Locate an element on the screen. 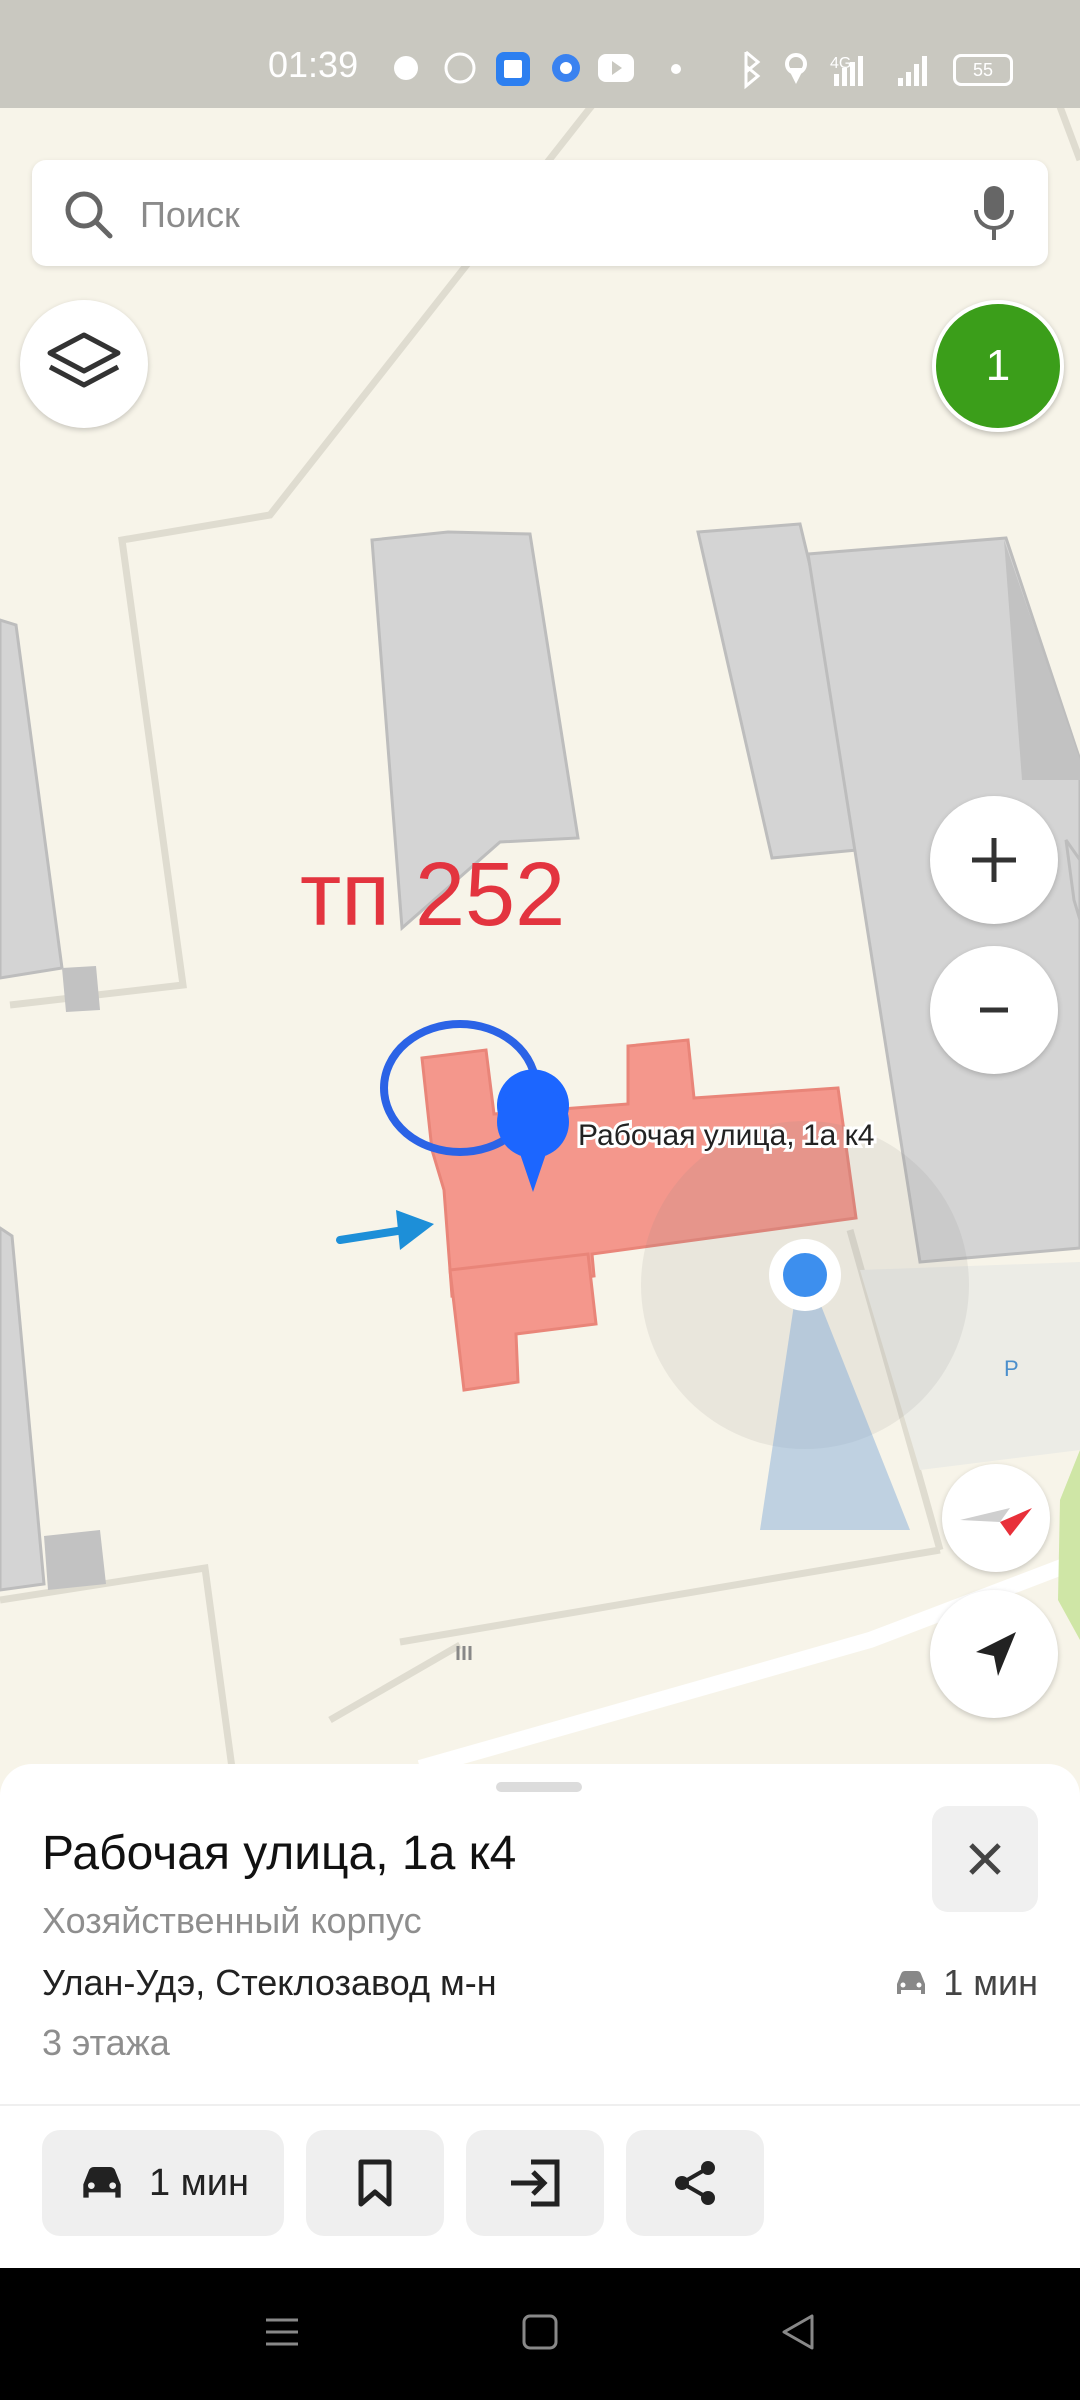  menu-icon is located at coordinates (282, 2332).